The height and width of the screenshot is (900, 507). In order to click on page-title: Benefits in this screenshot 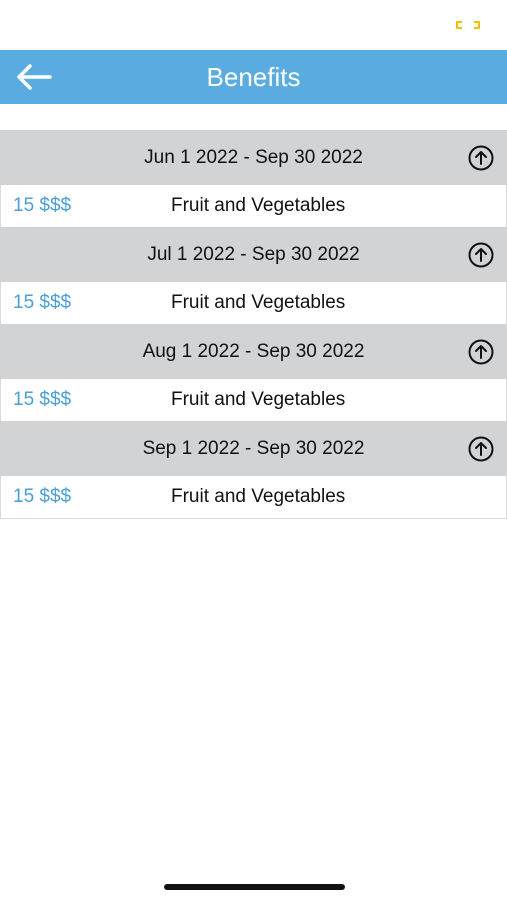, I will do `click(253, 77)`.